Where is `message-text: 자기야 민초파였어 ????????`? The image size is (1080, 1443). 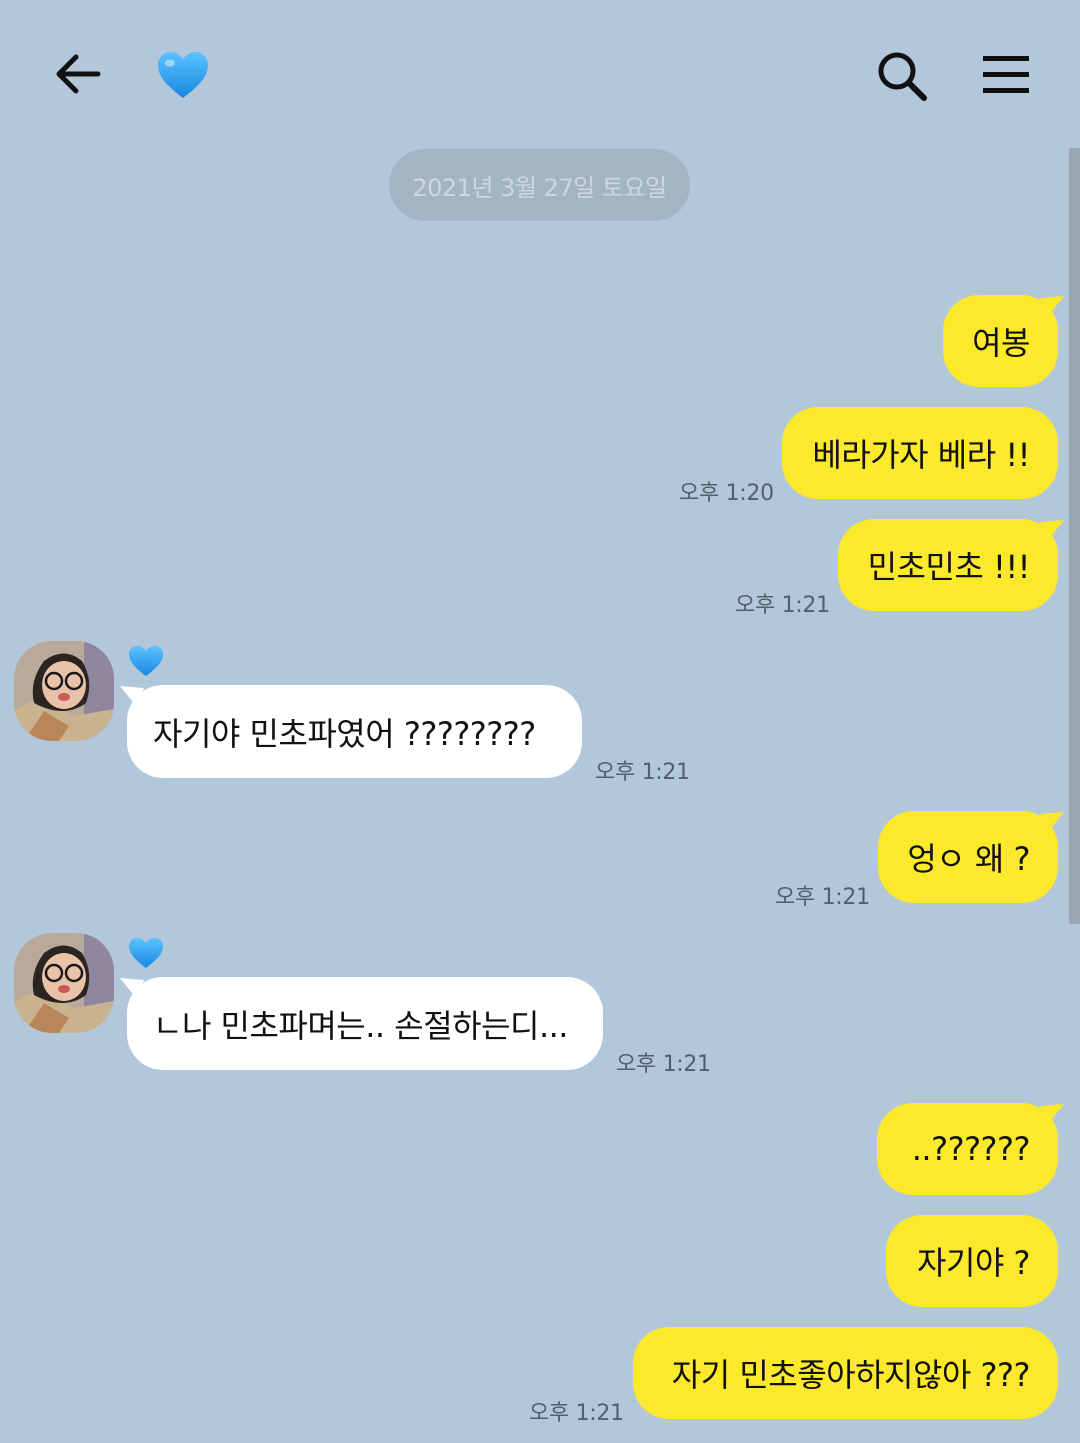
message-text: 자기야 민초파였어 ???????? is located at coordinates (344, 733).